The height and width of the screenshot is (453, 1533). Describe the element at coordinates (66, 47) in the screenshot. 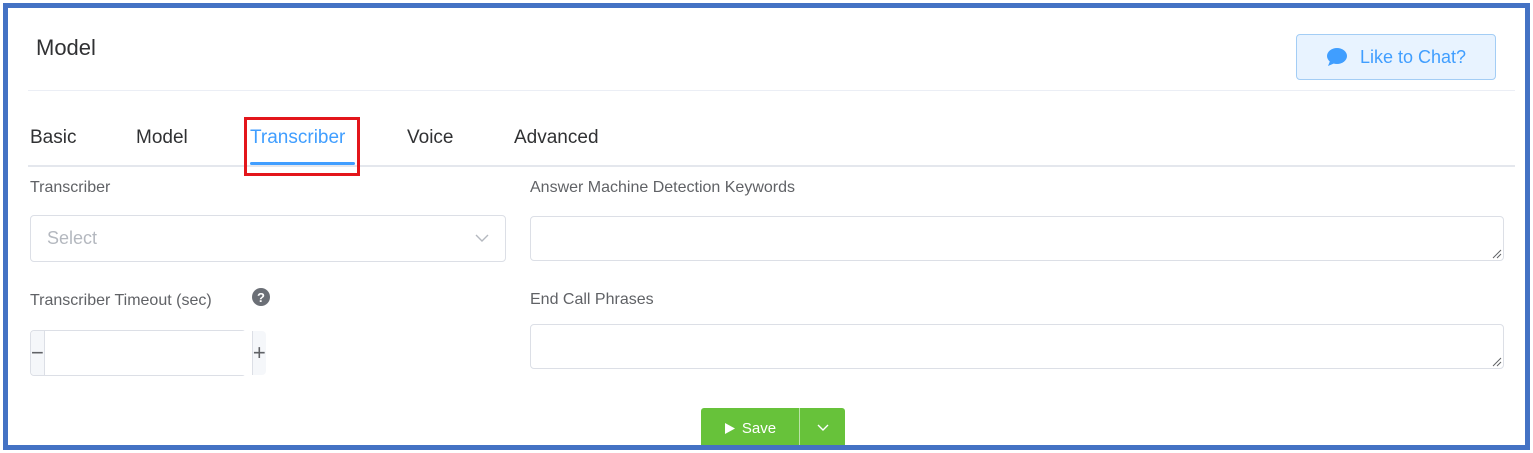

I see `page-title: Model` at that location.